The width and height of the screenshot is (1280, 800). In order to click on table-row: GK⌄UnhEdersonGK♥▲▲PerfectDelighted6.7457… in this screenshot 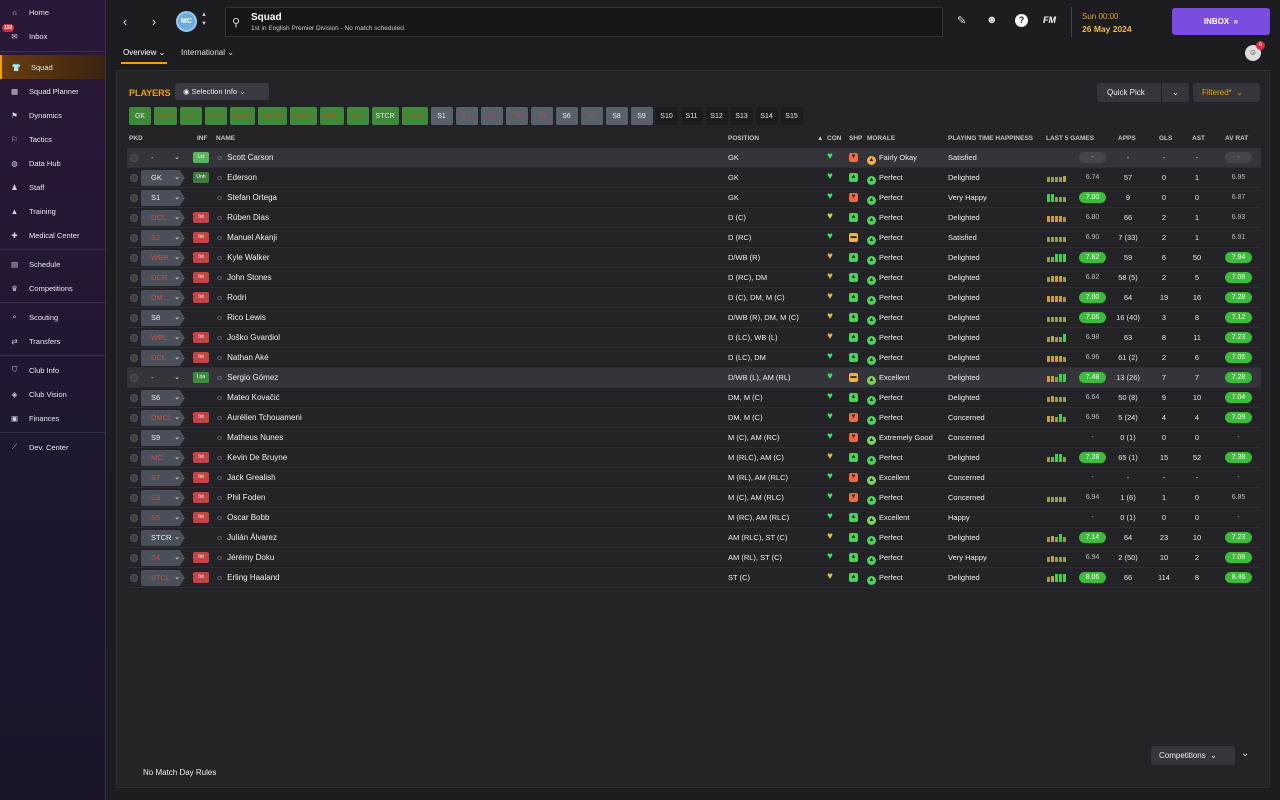, I will do `click(694, 178)`.